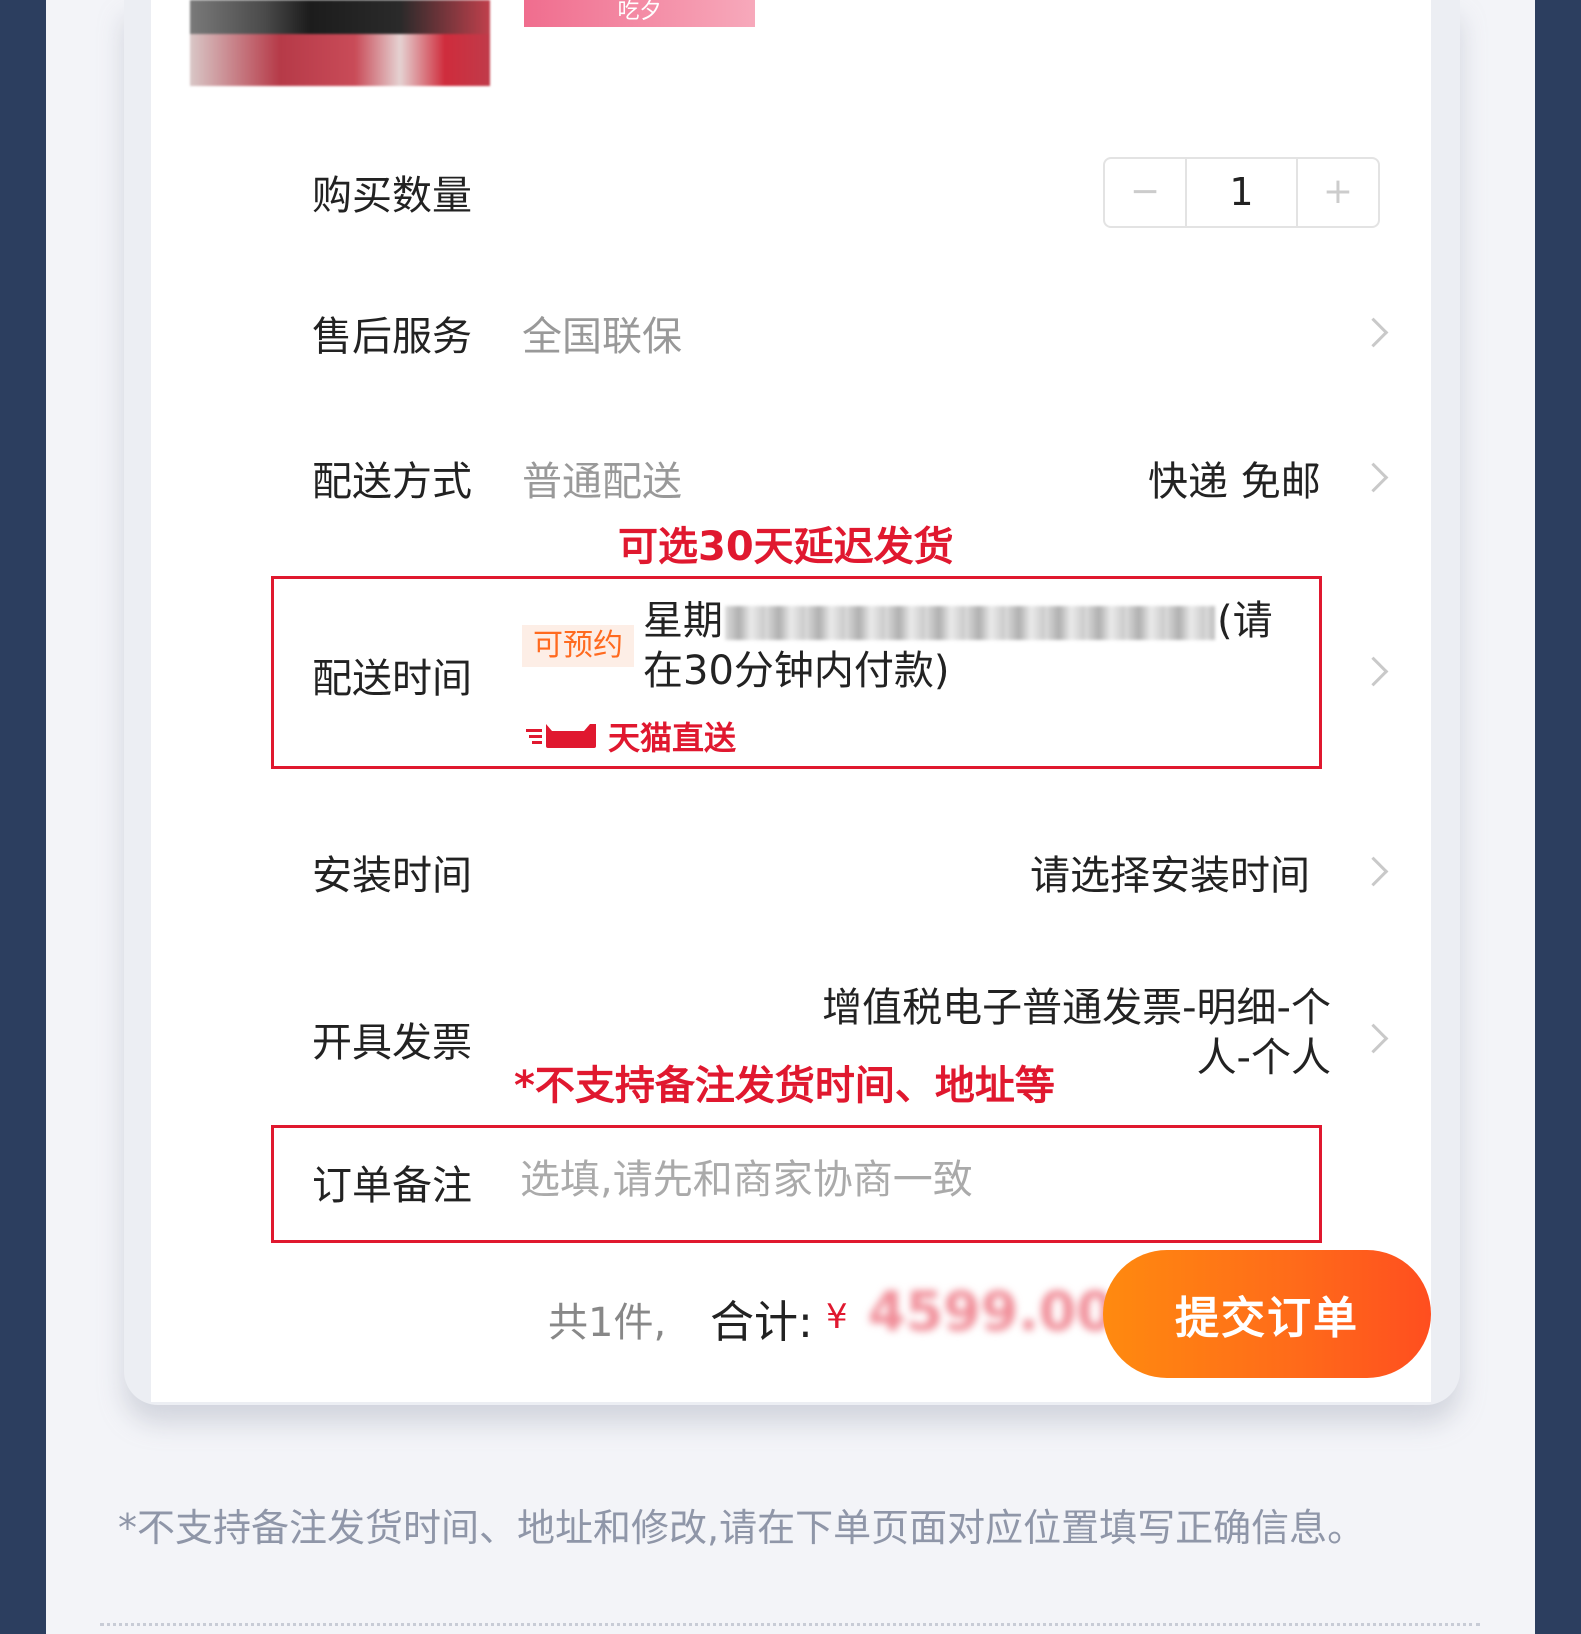 This screenshot has height=1634, width=1581. What do you see at coordinates (786, 547) in the screenshot?
I see `delay-shipping-callout: 可选30天延迟发货` at bounding box center [786, 547].